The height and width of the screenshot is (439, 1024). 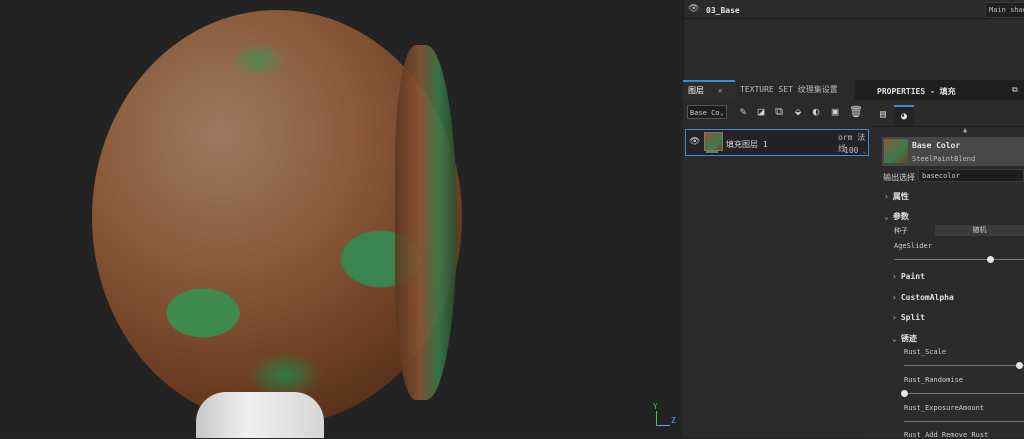 What do you see at coordinates (743, 112) in the screenshot?
I see `add-effect-icon: ✎` at bounding box center [743, 112].